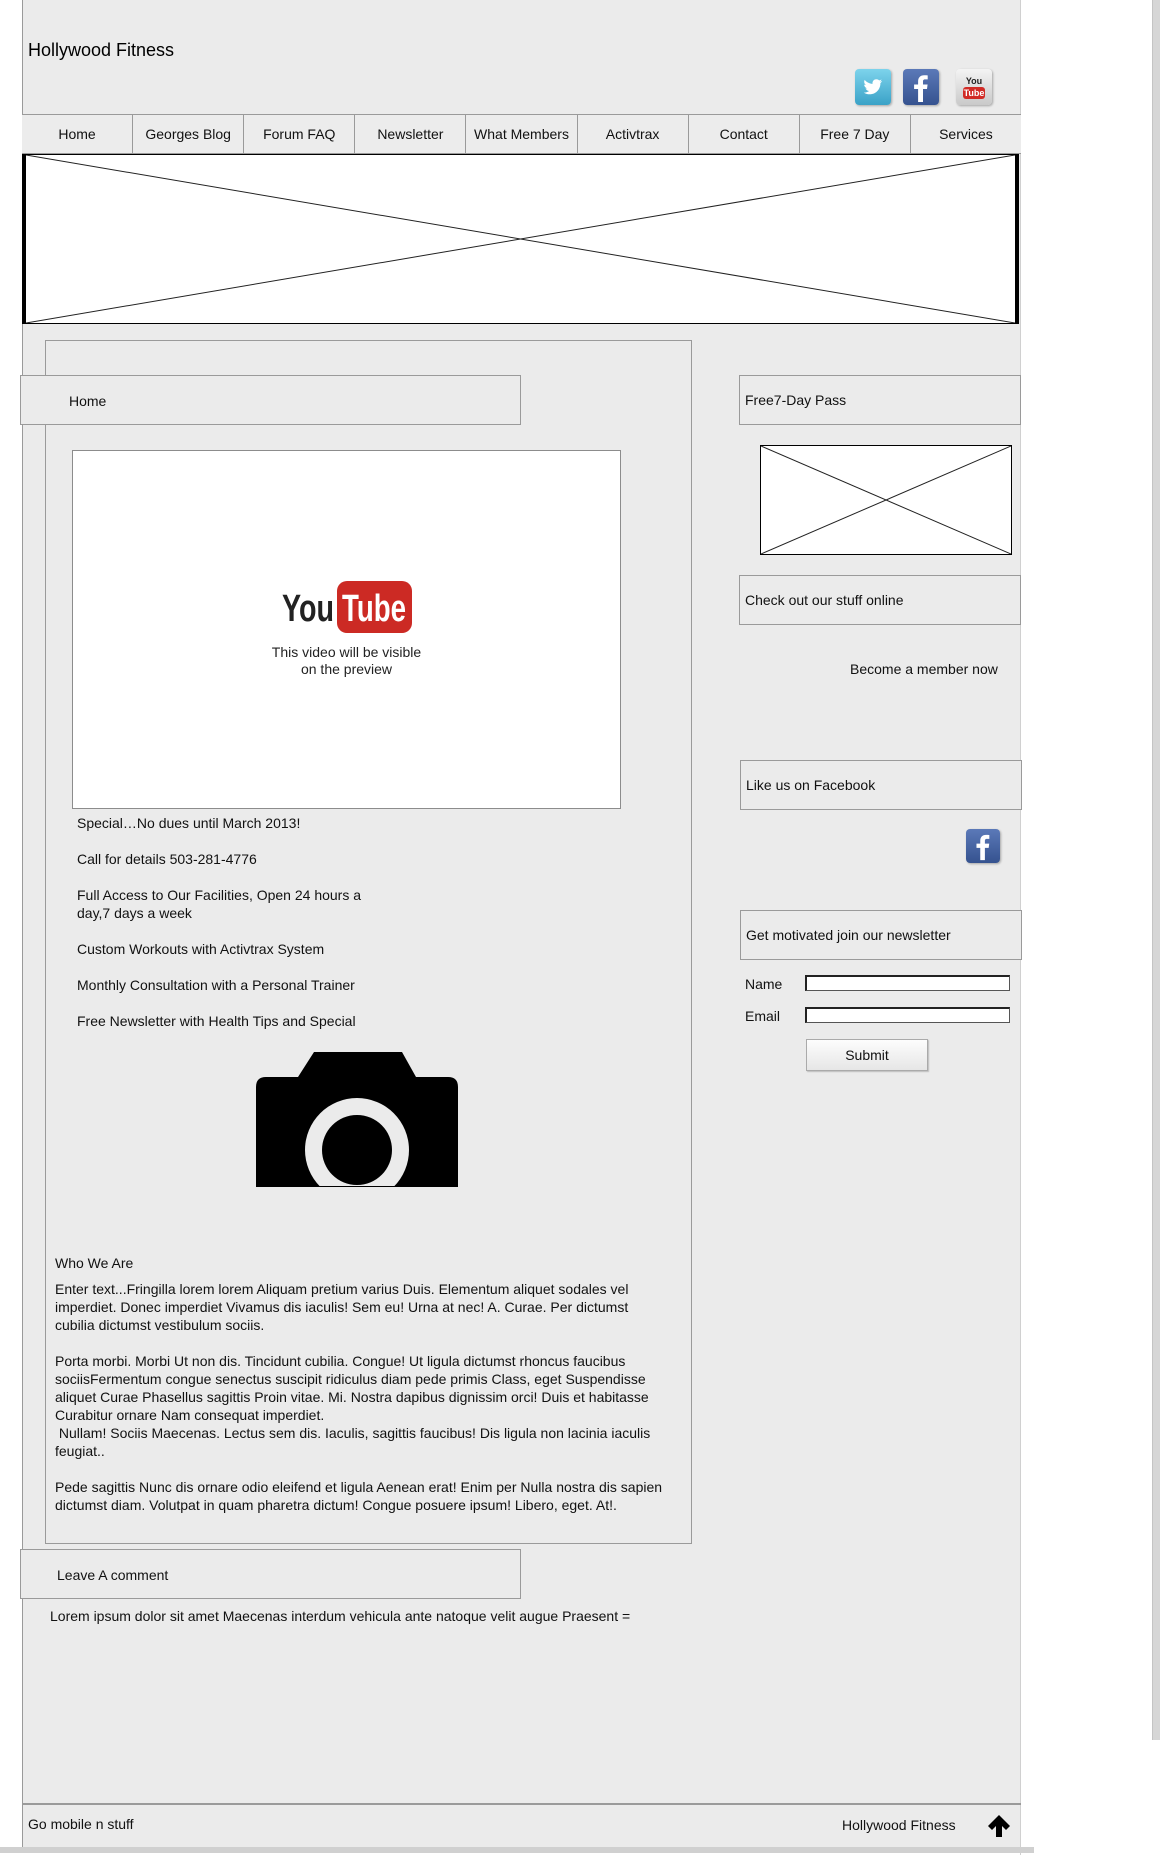 This screenshot has width=1160, height=1855. I want to click on horizontal-scrollbar, so click(517, 1850).